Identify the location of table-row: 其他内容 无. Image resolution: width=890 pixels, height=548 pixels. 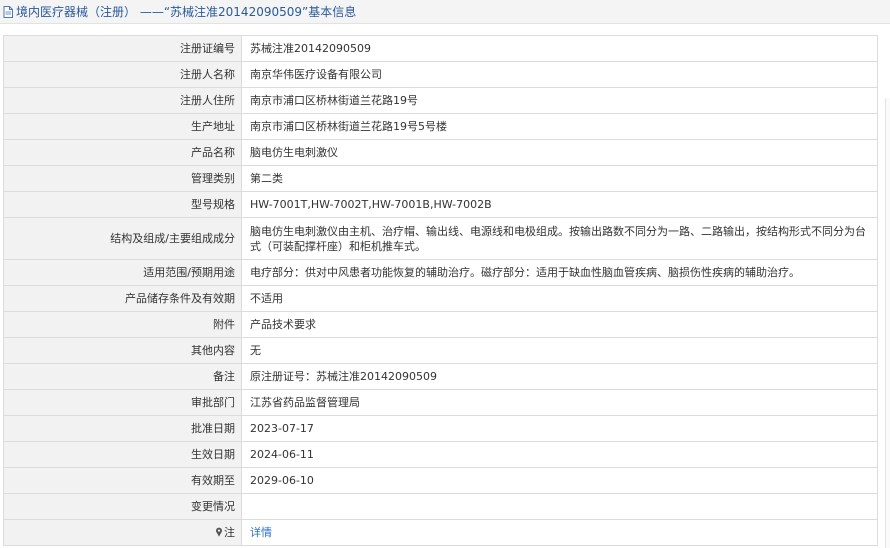
(440, 350).